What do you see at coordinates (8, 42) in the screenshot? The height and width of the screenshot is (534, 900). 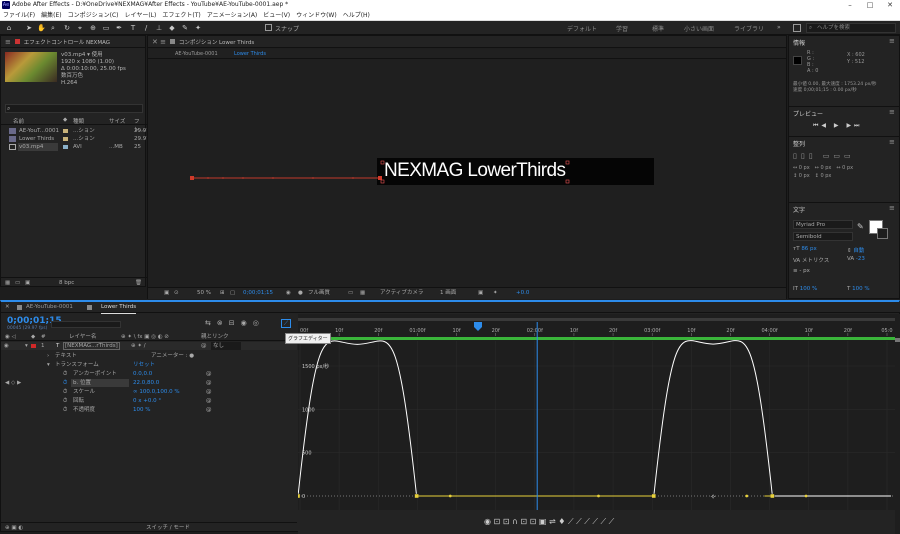 I see `panel-menu-icon: ≡` at bounding box center [8, 42].